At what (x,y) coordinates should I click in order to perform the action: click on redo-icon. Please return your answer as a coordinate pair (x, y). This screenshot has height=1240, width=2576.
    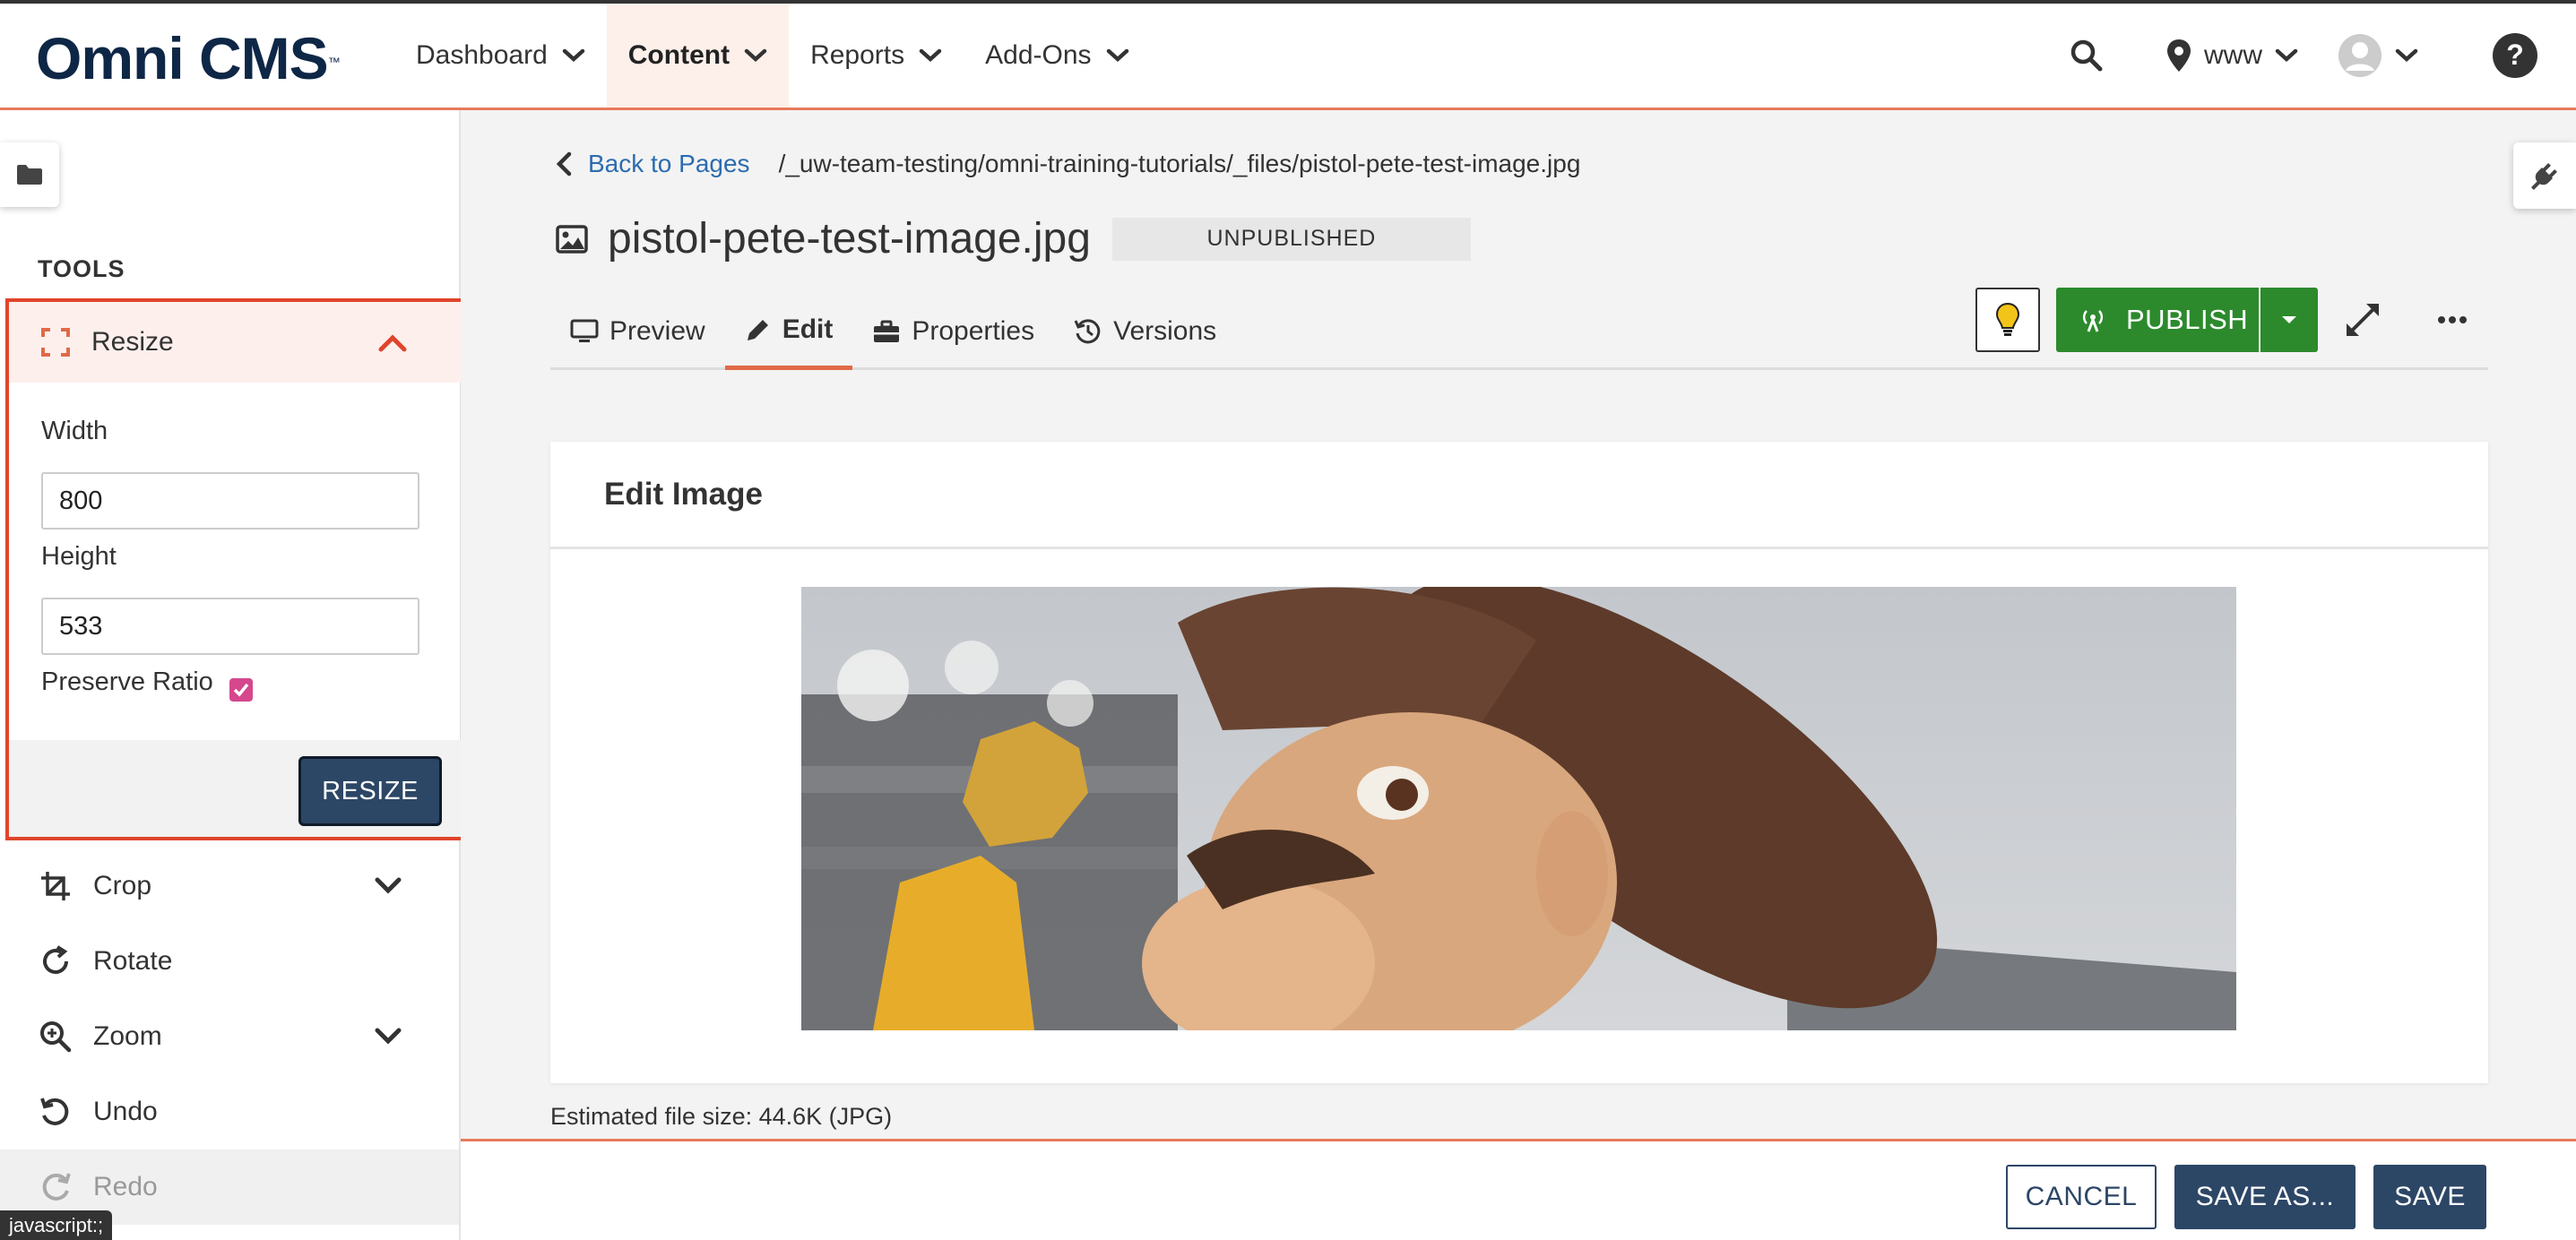
    Looking at the image, I should click on (55, 1187).